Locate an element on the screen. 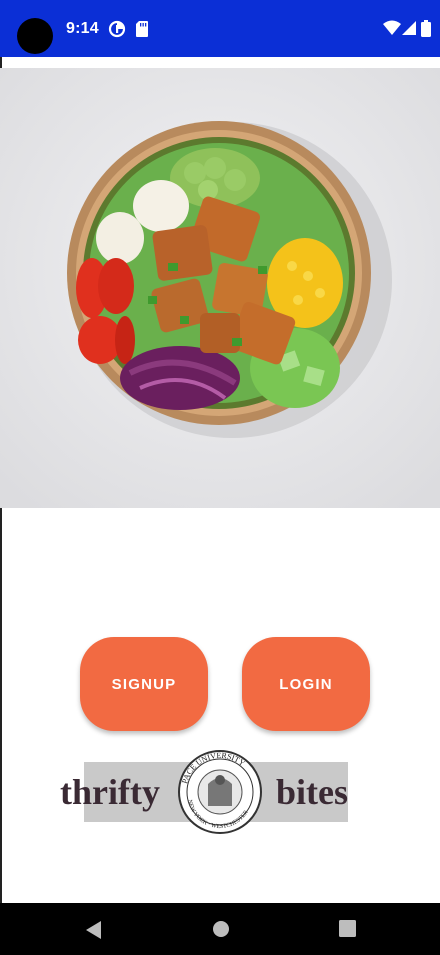  camera-cutout-icon is located at coordinates (35, 36).